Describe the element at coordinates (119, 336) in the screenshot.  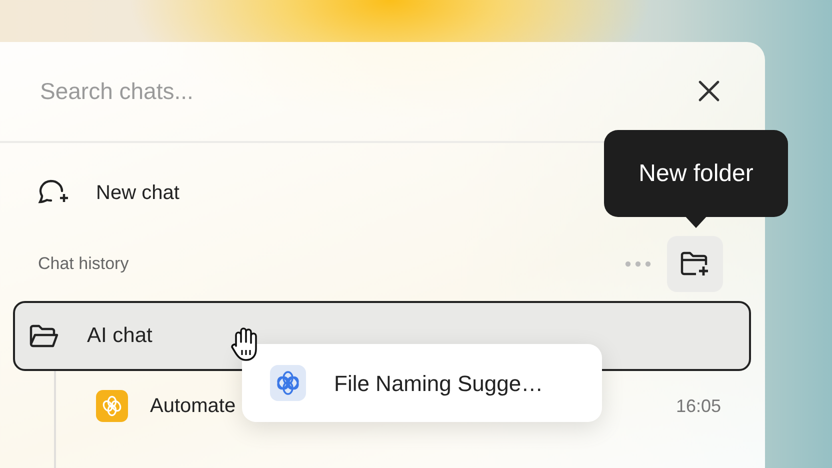
I see `folder-name: AI chat` at that location.